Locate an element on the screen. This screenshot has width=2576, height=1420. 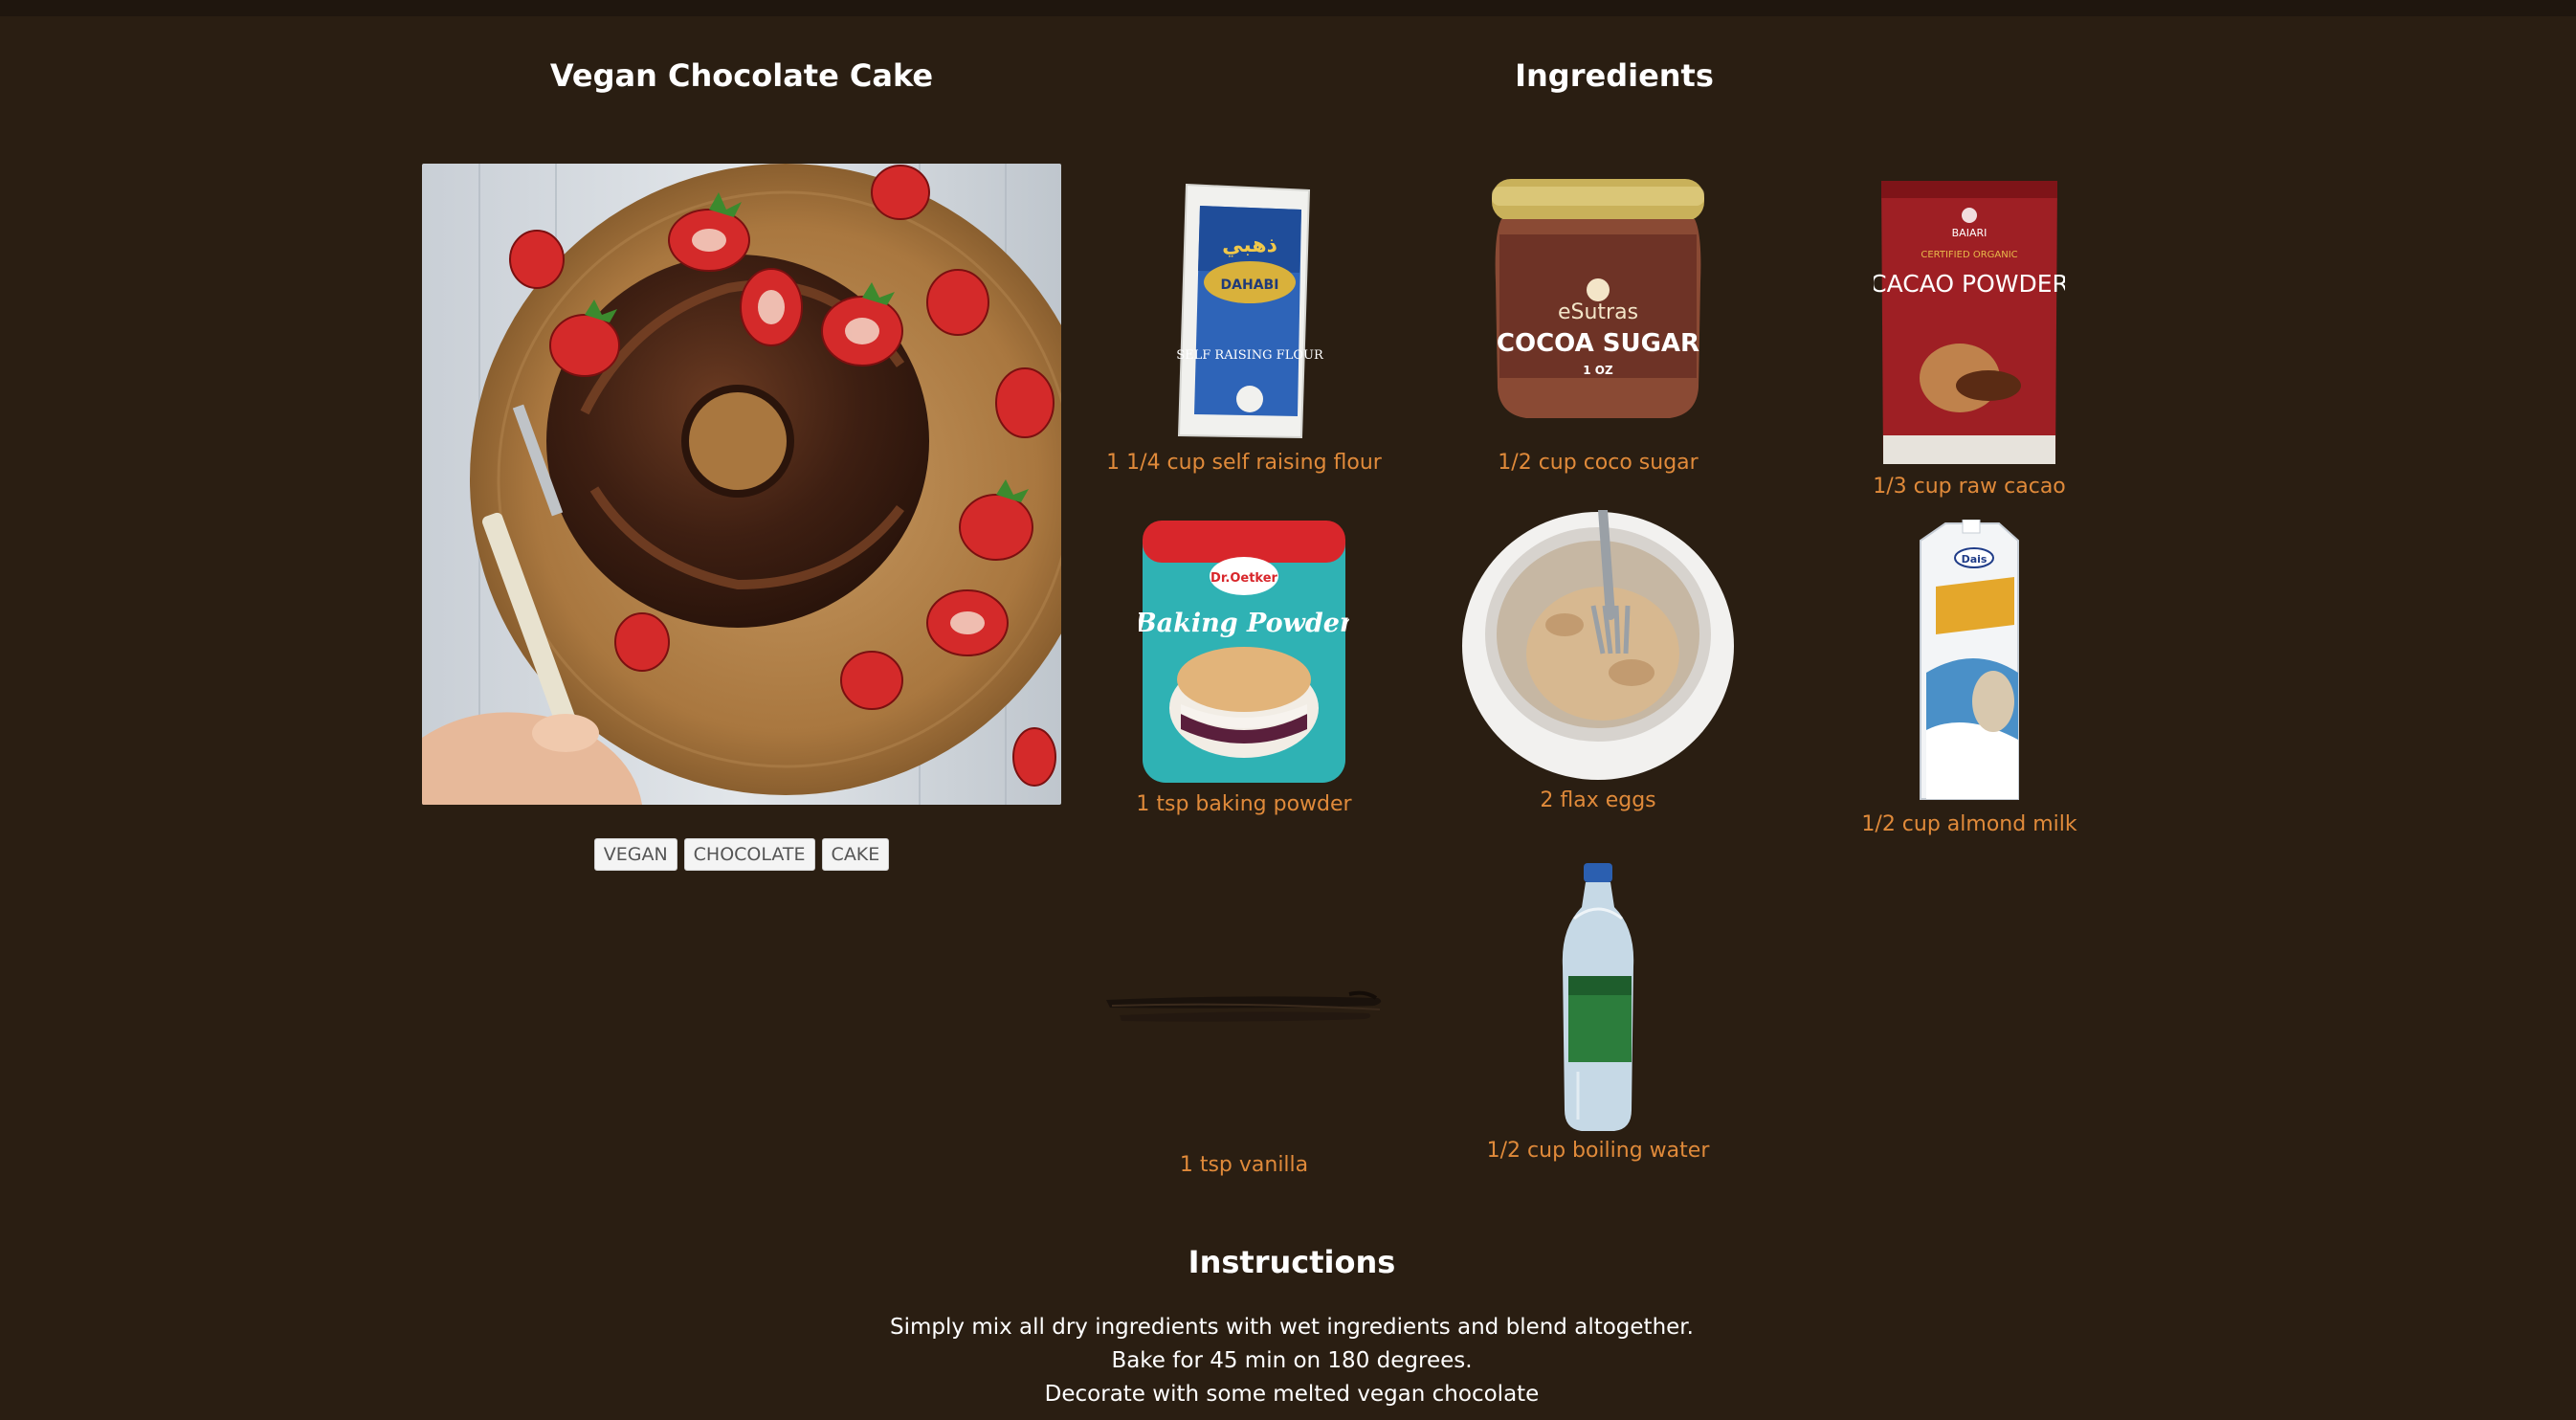
ingredient-label: 1 tsp baking powder is located at coordinates (1244, 804).